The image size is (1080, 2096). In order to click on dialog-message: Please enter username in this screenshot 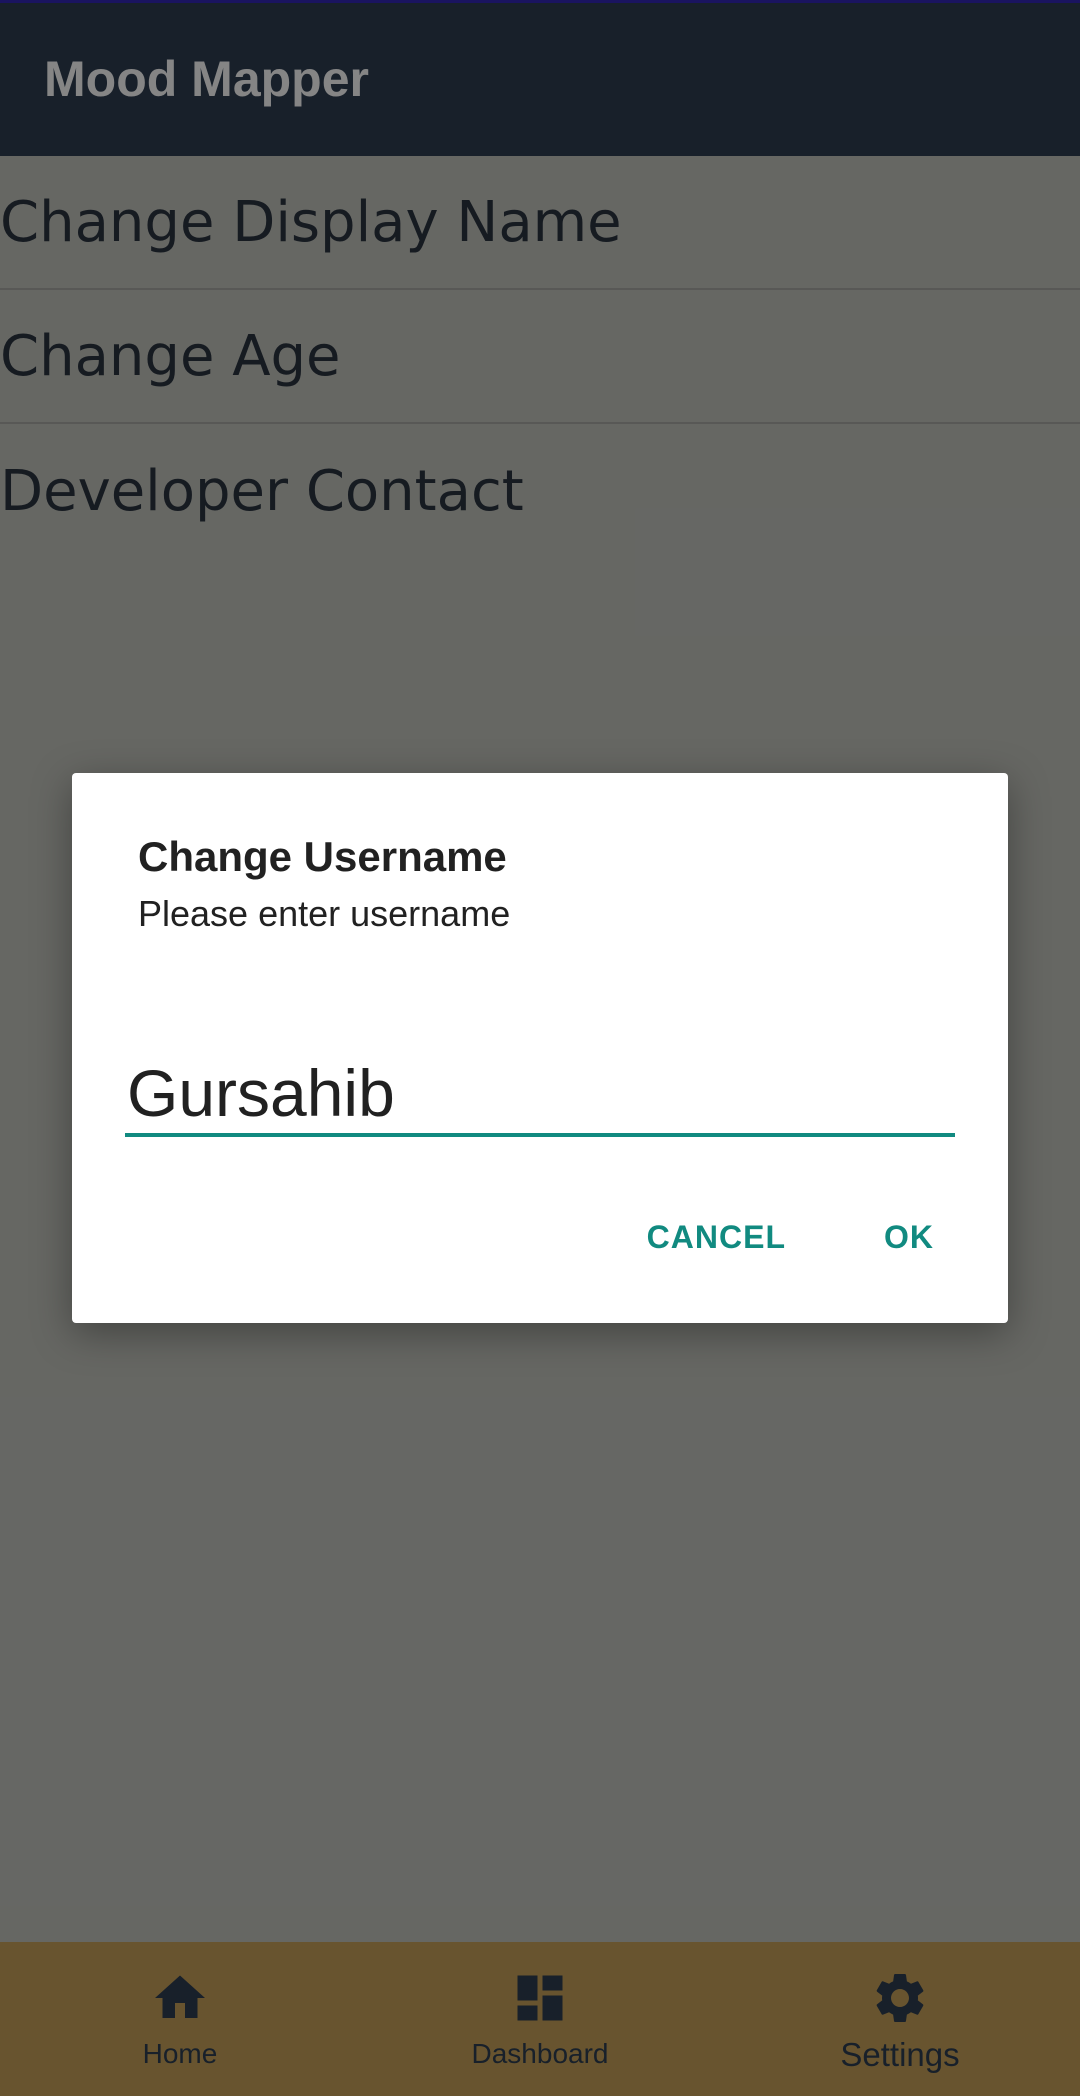, I will do `click(324, 913)`.